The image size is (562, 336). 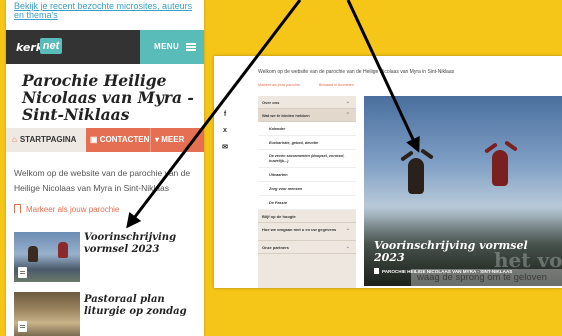 I want to click on nav-meer-label: MEER, so click(x=173, y=139).